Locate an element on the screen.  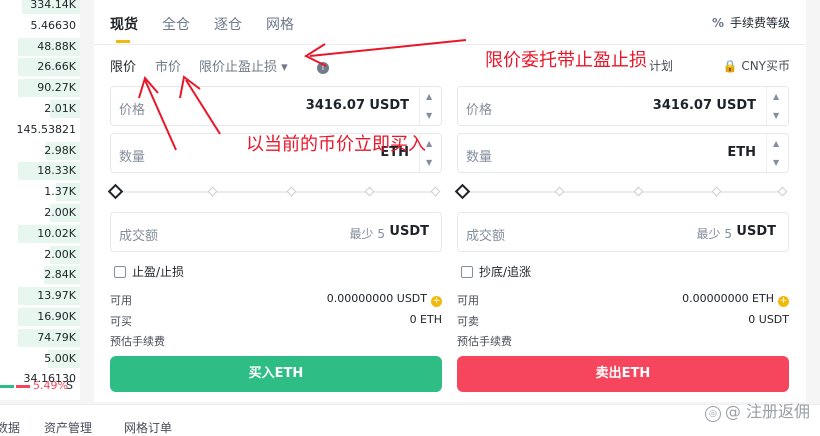
sell-max-value: 0 USDT is located at coordinates (768, 319).